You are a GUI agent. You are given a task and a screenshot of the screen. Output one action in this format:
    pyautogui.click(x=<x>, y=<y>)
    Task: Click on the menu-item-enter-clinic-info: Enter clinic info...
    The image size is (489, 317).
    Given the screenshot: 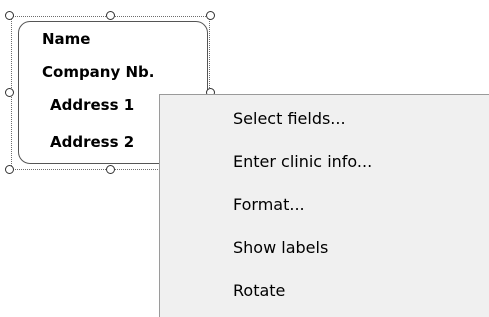 What is the action you would take?
    pyautogui.click(x=324, y=162)
    